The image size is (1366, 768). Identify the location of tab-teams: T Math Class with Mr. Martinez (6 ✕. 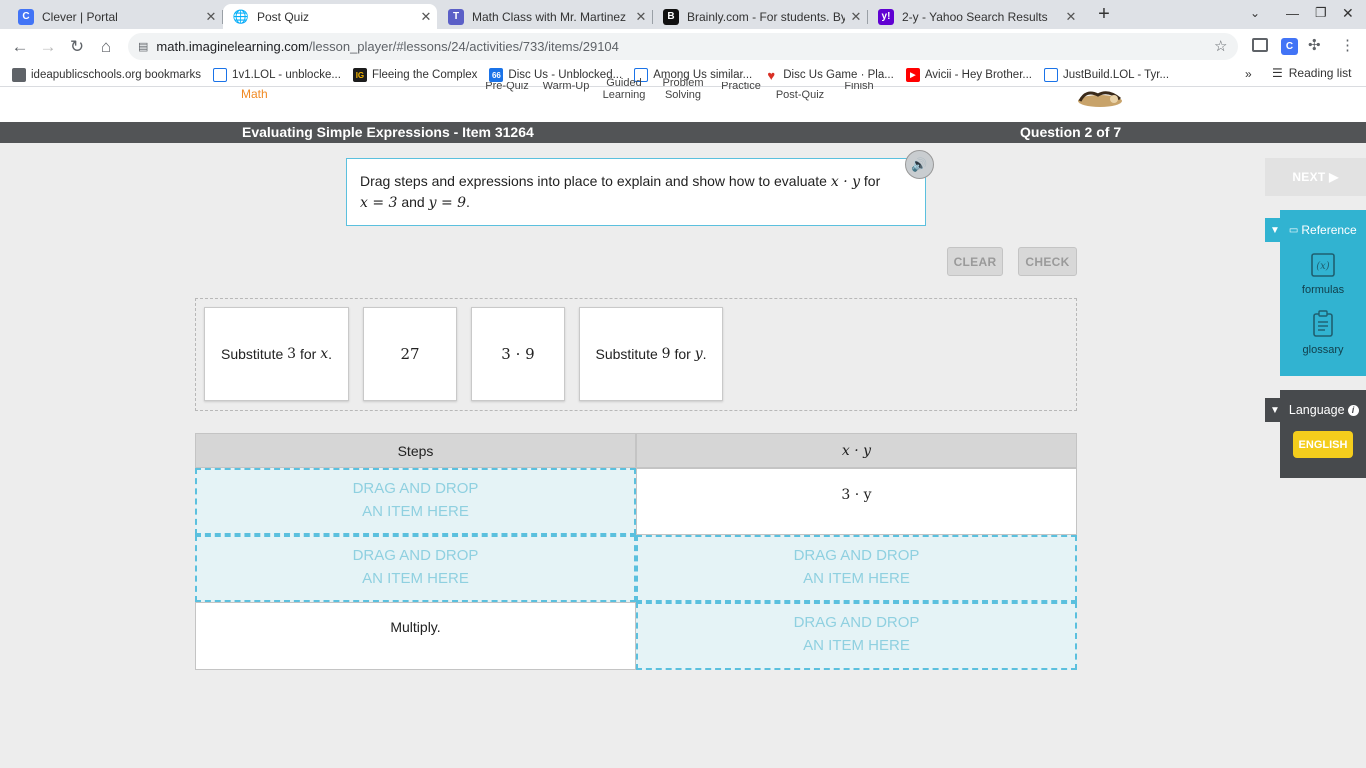
(545, 16).